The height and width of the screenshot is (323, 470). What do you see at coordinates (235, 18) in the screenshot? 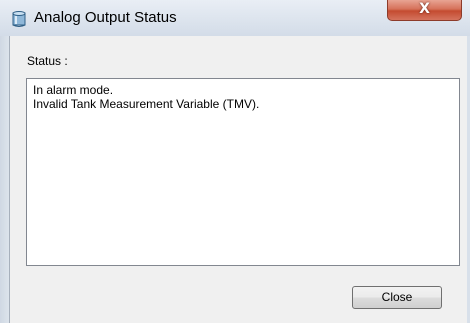
I see `title-bar: Analog Output Status X` at bounding box center [235, 18].